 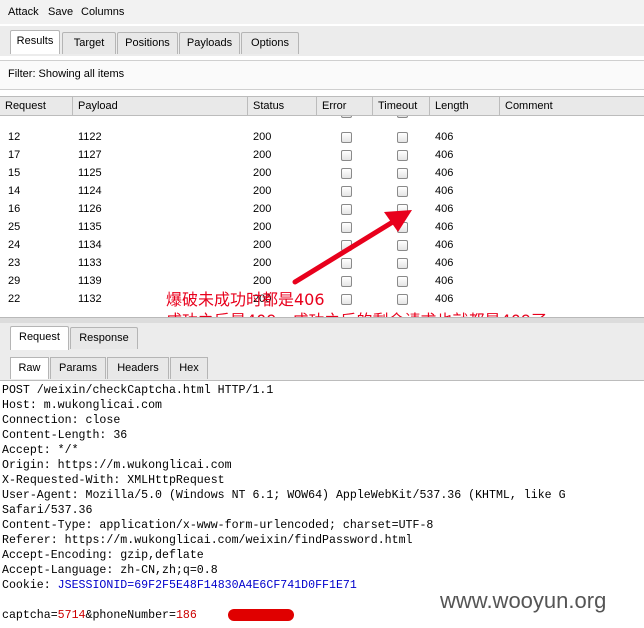 I want to click on filter-text: Filter: Showing all items, so click(x=66, y=74).